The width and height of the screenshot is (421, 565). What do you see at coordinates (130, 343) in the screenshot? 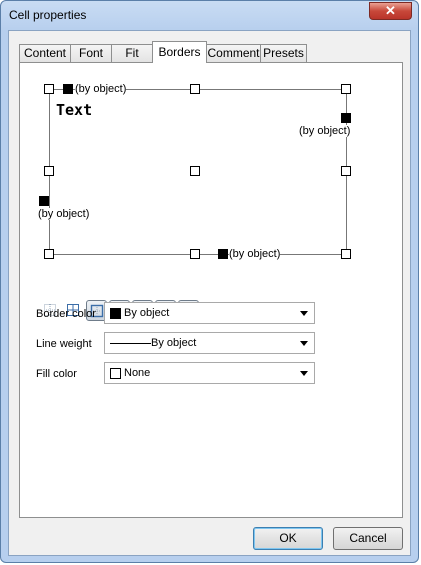
I see `line-sample-icon` at bounding box center [130, 343].